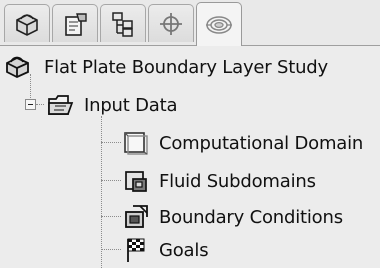 The image size is (380, 268). I want to click on input-data-folder-icon, so click(60, 105).